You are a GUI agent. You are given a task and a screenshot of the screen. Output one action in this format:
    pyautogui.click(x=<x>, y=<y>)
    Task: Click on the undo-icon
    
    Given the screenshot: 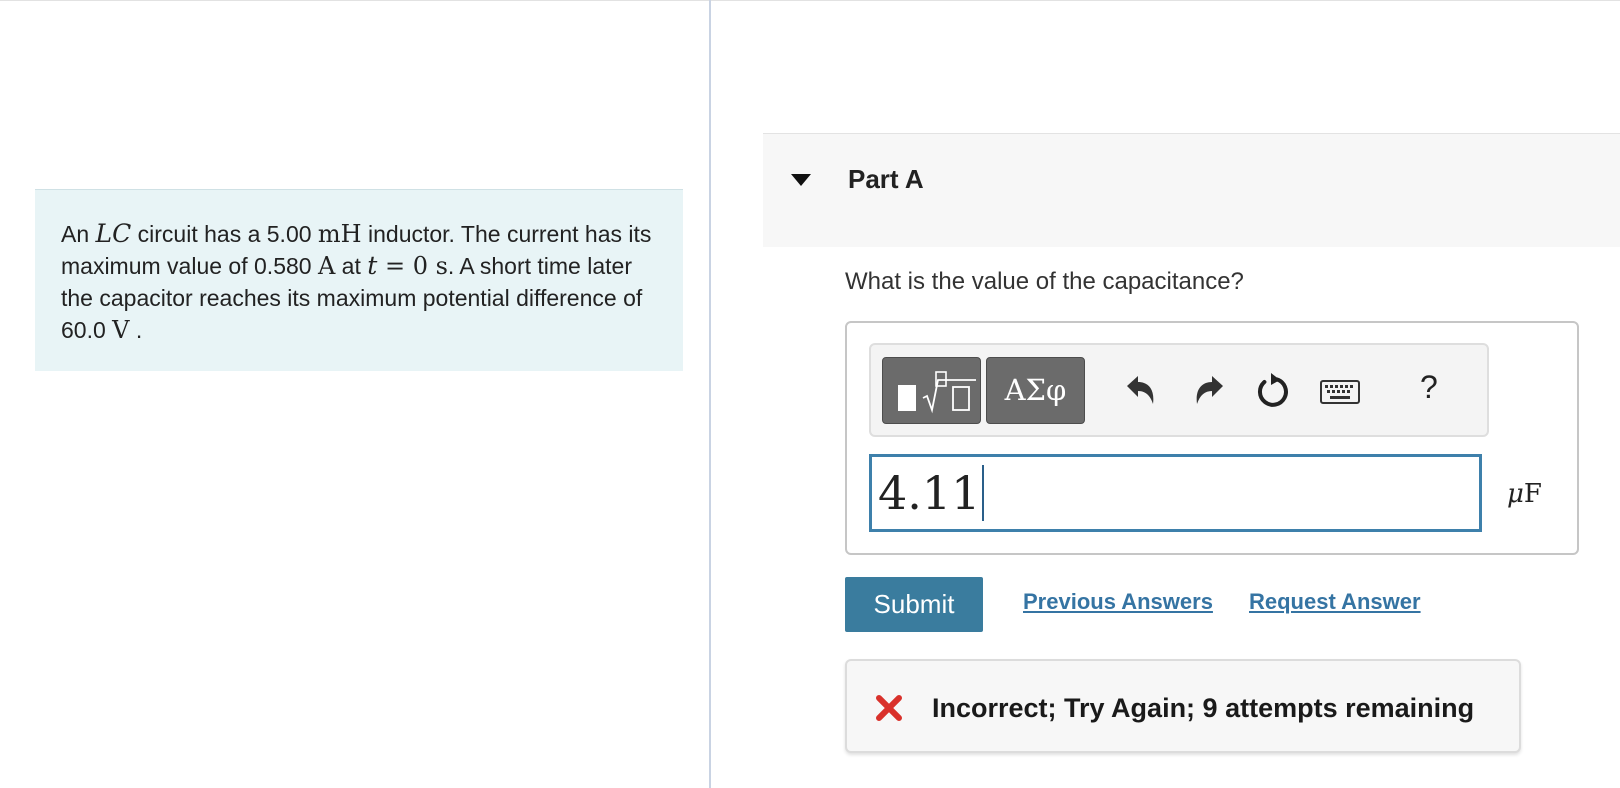 What is the action you would take?
    pyautogui.click(x=1141, y=391)
    